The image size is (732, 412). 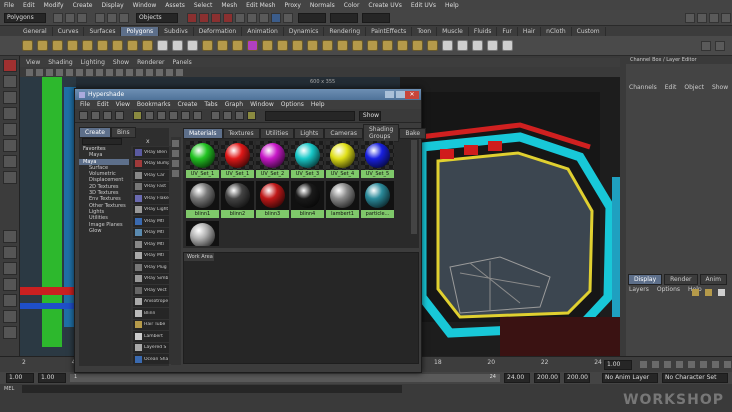 I want to click on hypershade-menu-graph: Graph, so click(x=234, y=104).